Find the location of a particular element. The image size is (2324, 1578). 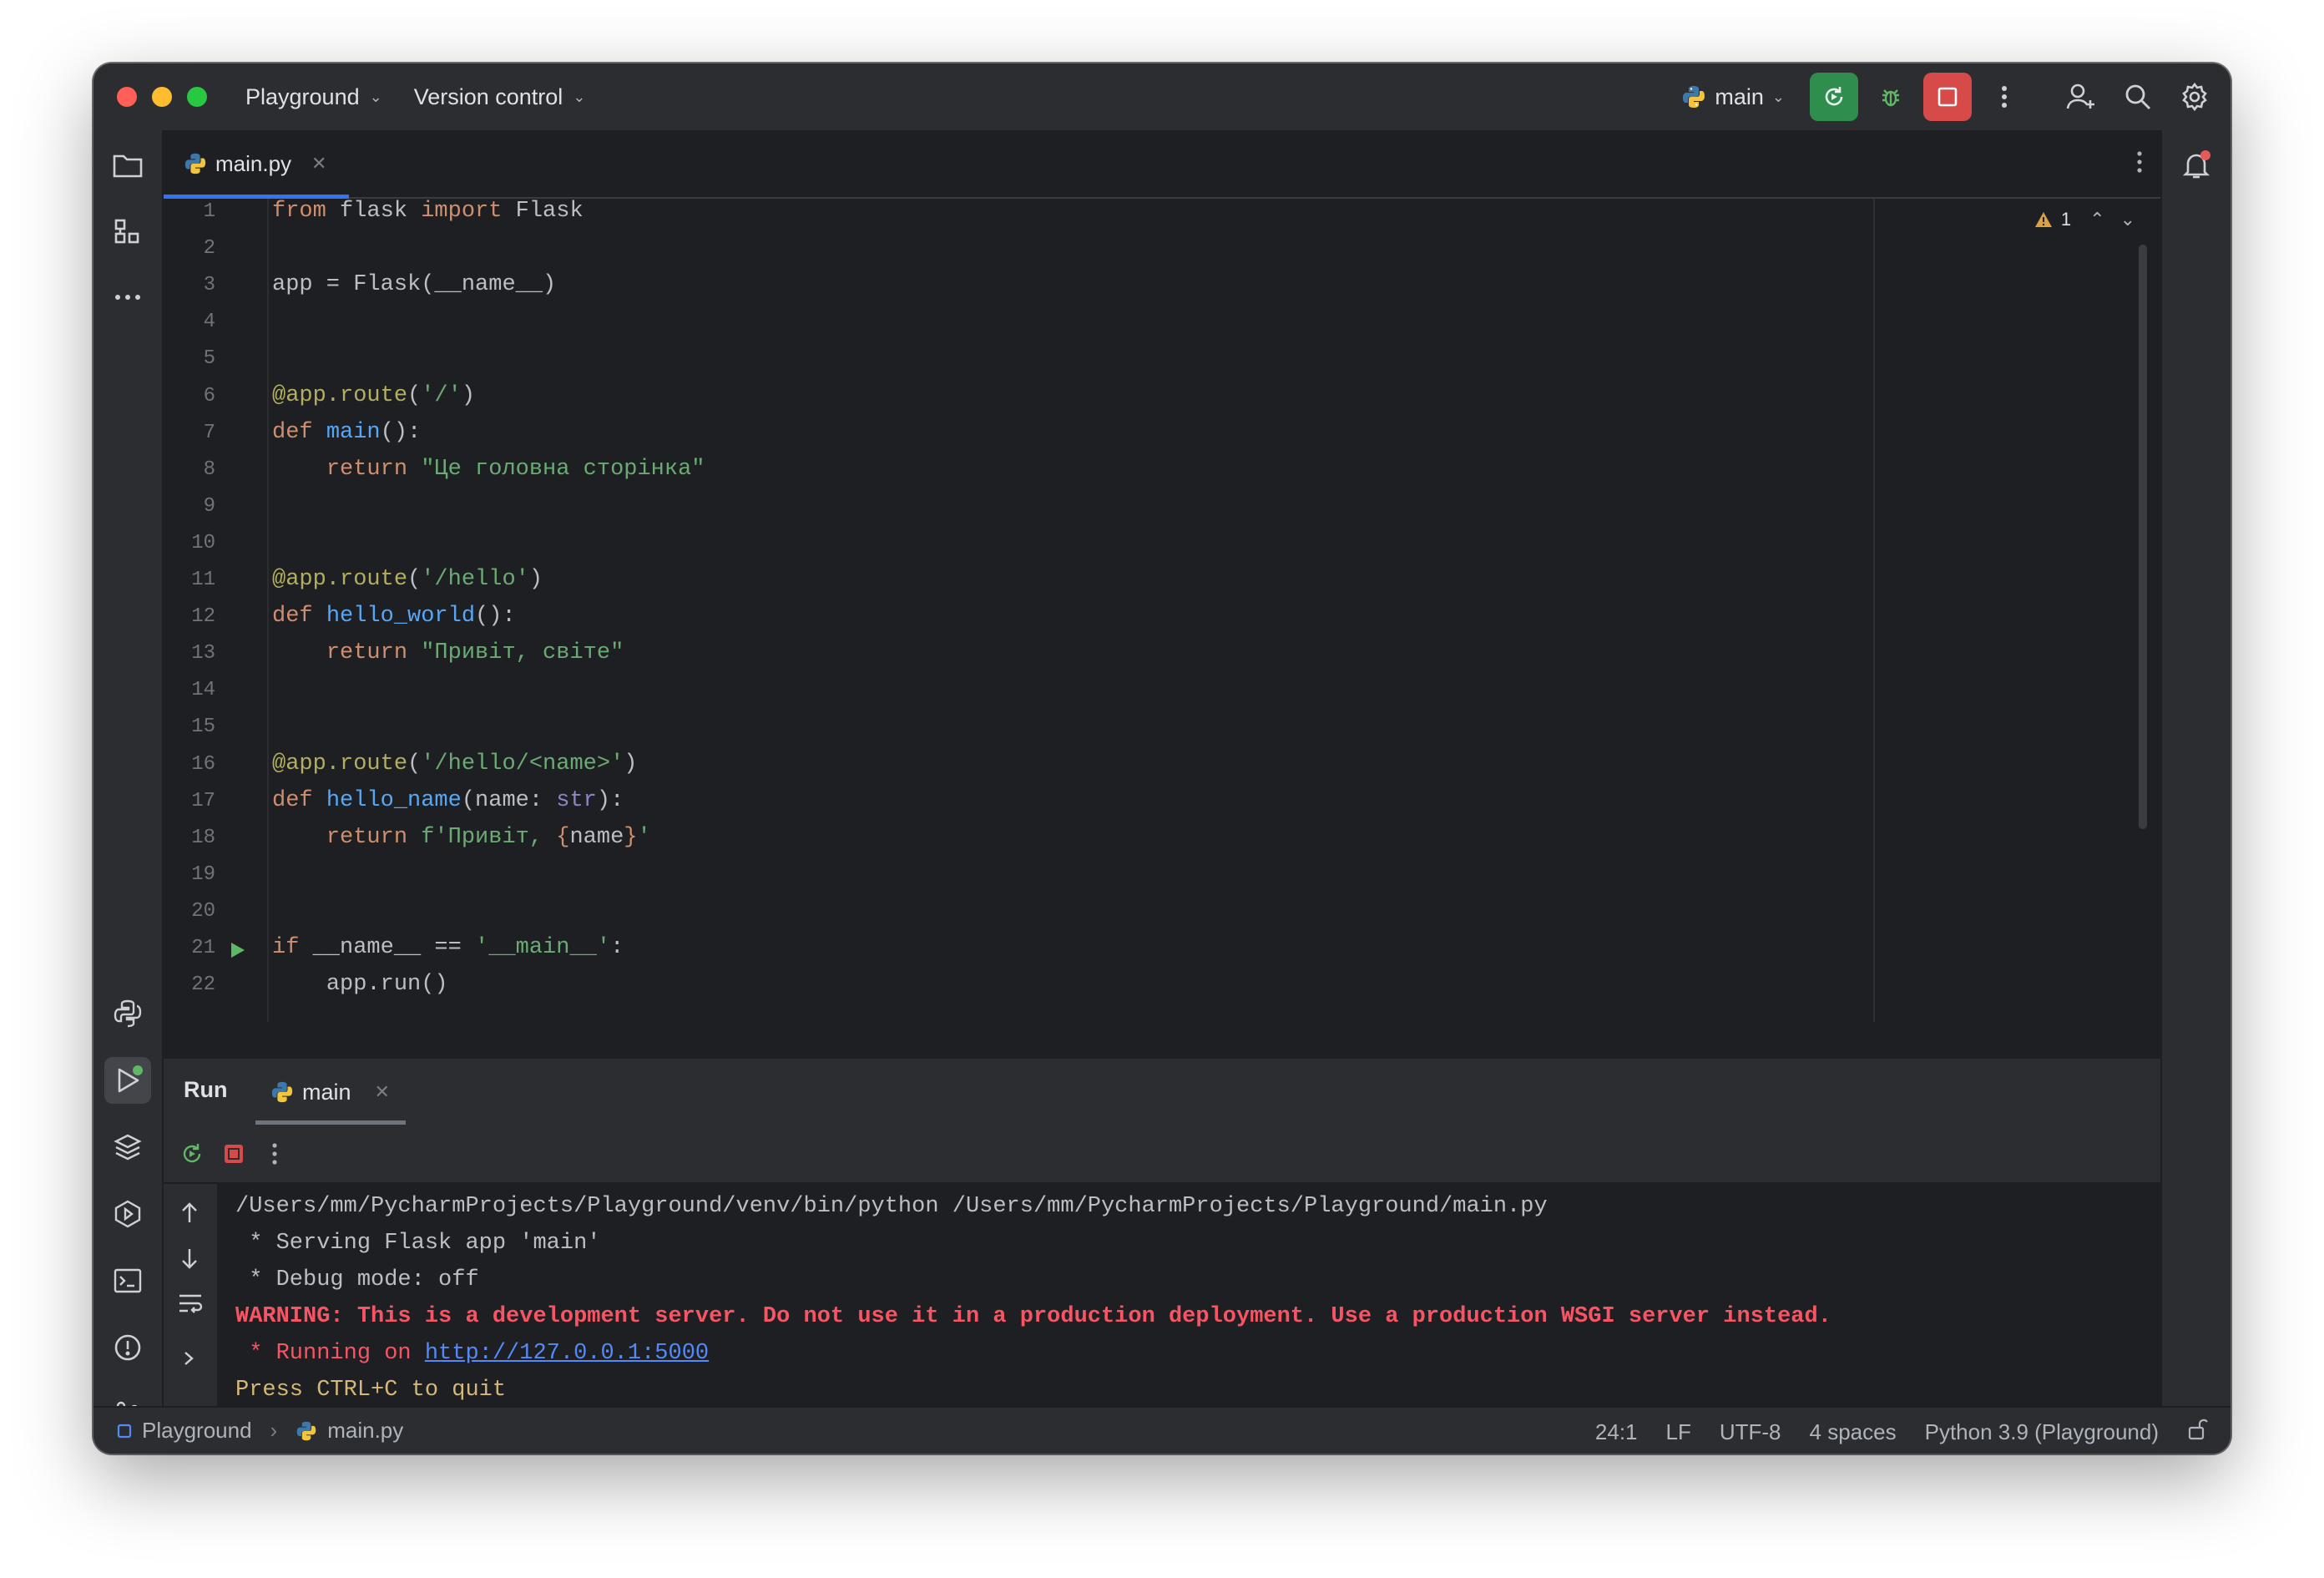

console-side-toolbar is located at coordinates (190, 1303).